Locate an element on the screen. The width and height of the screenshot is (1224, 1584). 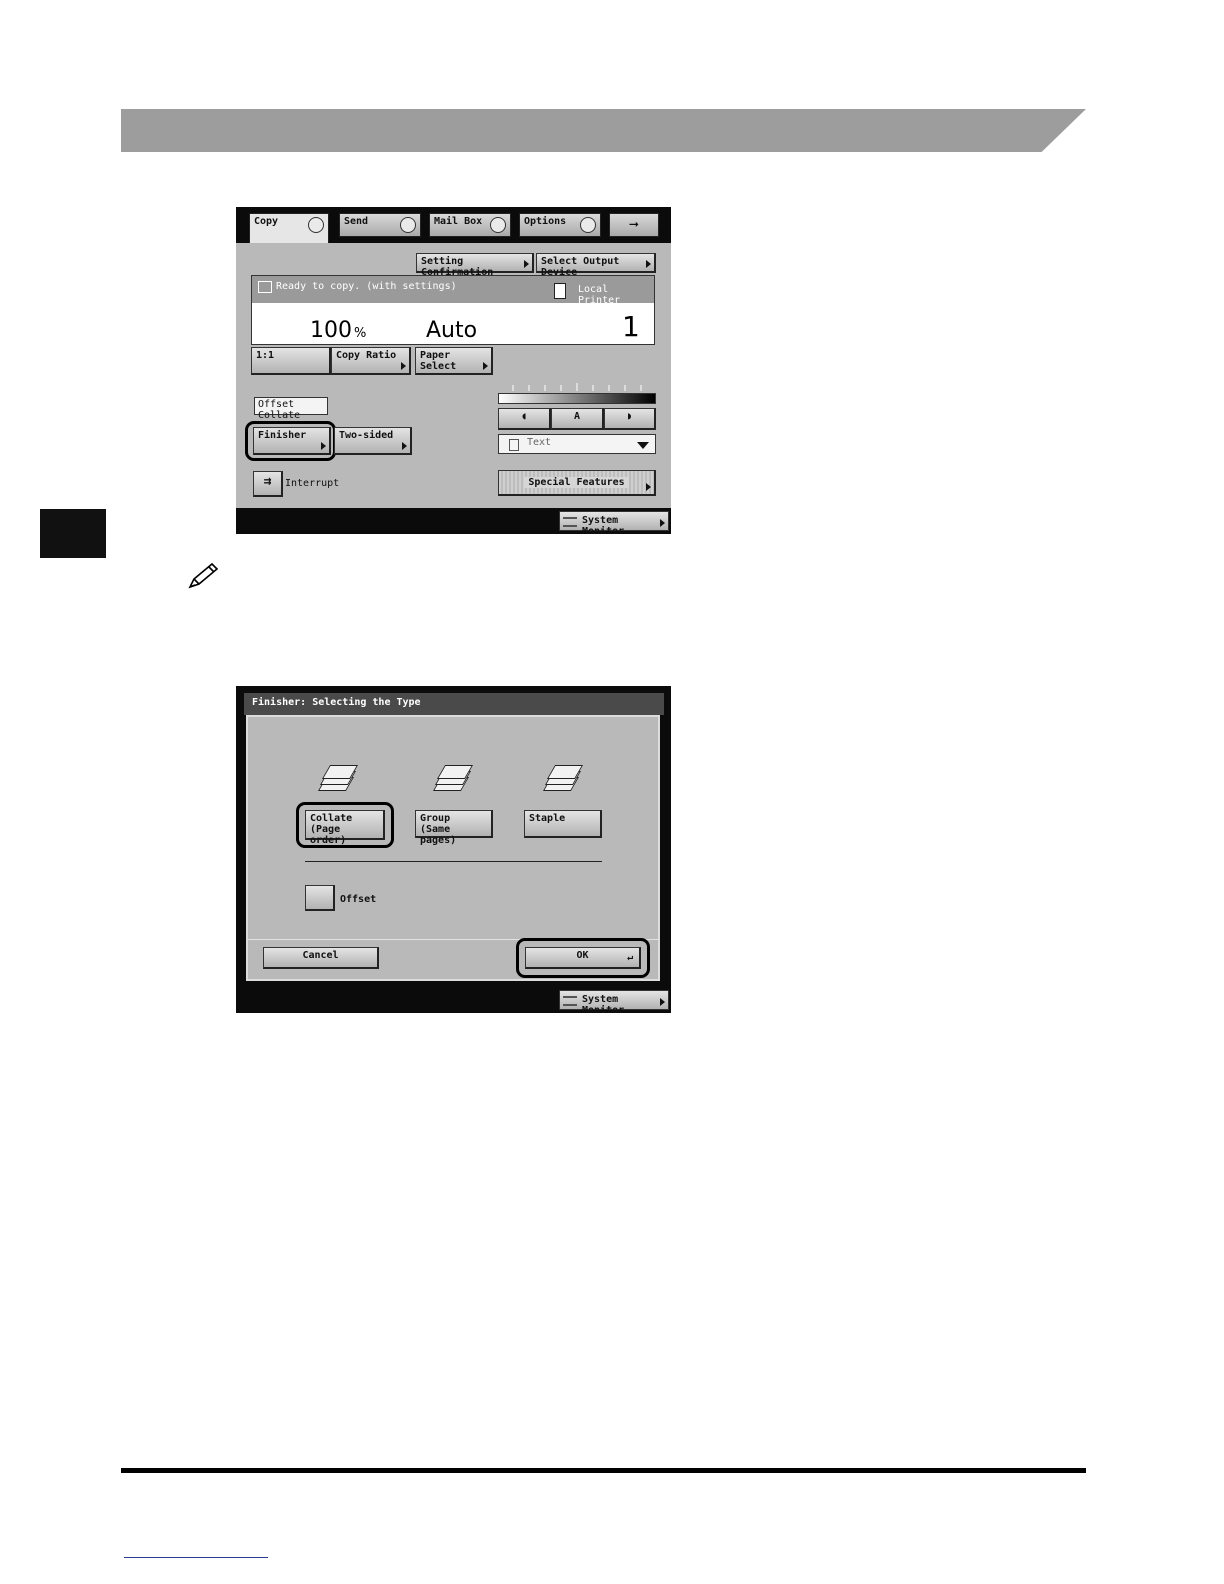
group-sublabel: (Same pages) is located at coordinates (438, 835).